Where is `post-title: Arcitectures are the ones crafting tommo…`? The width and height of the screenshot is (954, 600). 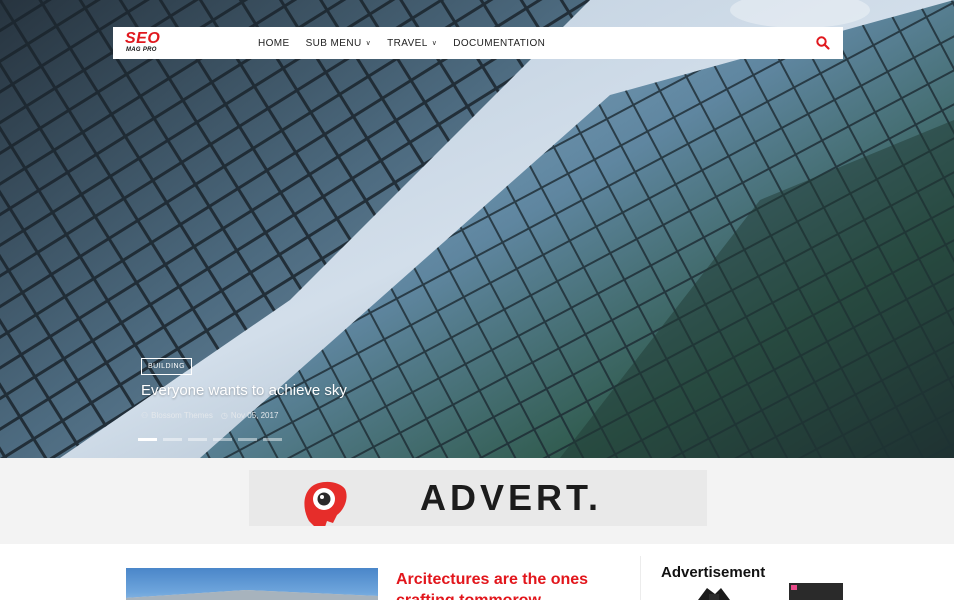
post-title: Arcitectures are the ones crafting tommo… is located at coordinates (511, 584).